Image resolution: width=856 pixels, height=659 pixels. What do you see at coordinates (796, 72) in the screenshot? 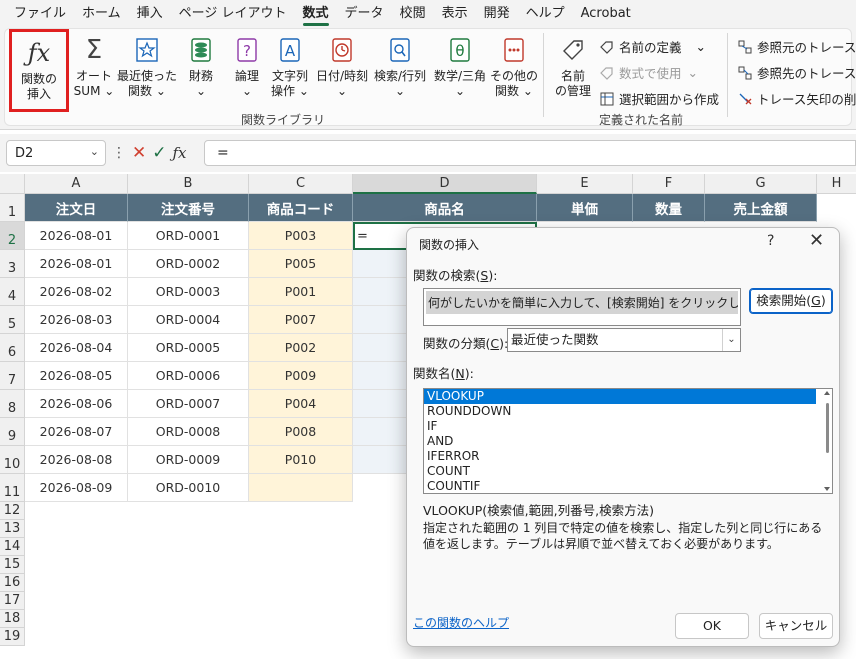
I see `trace-dependents-button: 参照先のトレース` at bounding box center [796, 72].